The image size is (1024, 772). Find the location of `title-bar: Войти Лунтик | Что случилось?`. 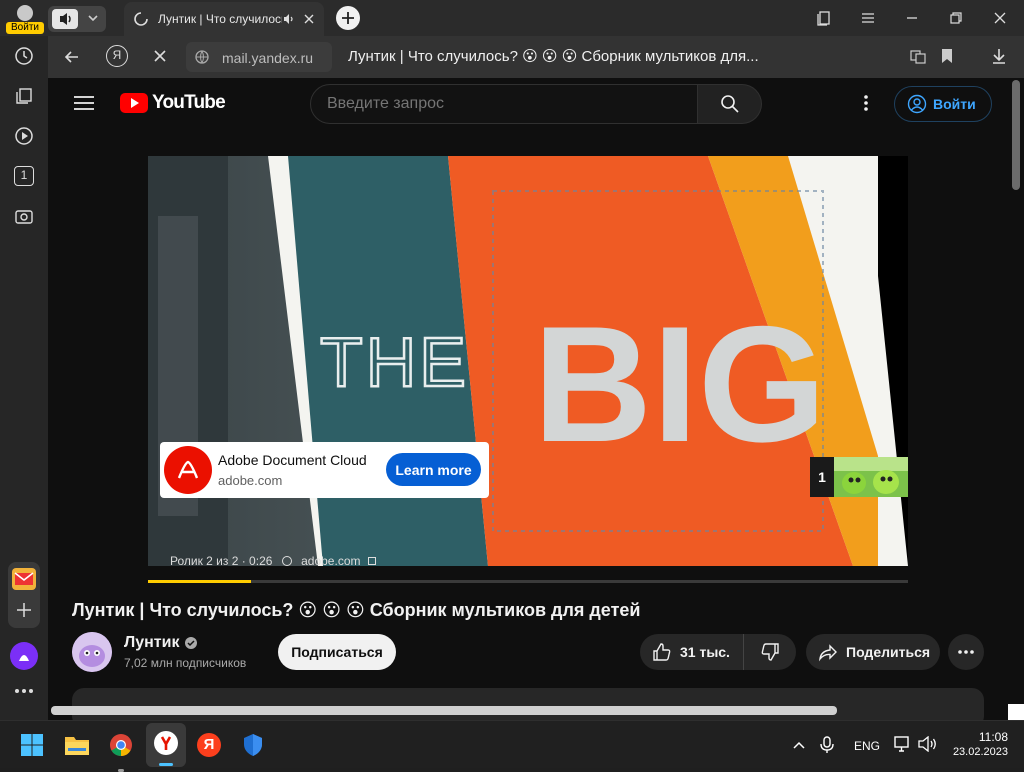

title-bar: Войти Лунтик | Что случилось? is located at coordinates (512, 18).